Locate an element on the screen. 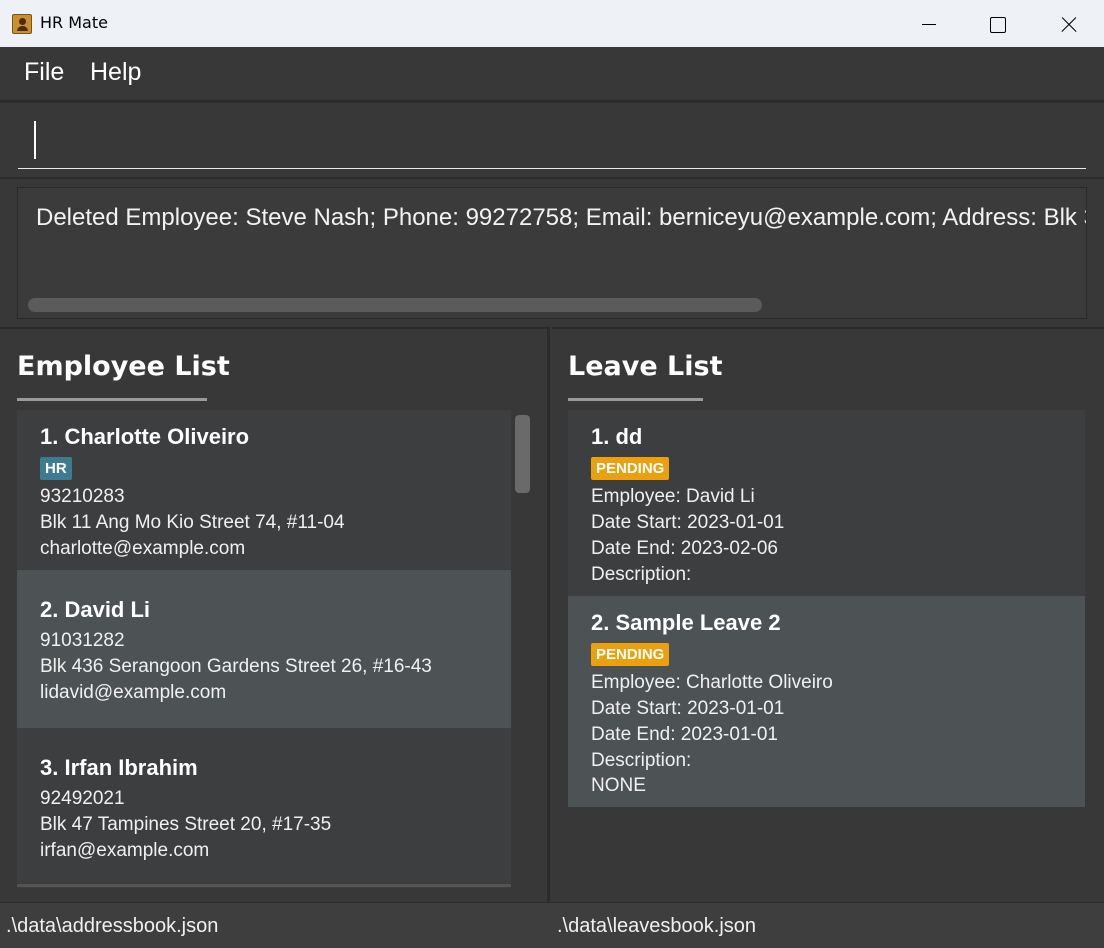 This screenshot has height=948, width=1104. employee-email: charlotte@example.com is located at coordinates (143, 548).